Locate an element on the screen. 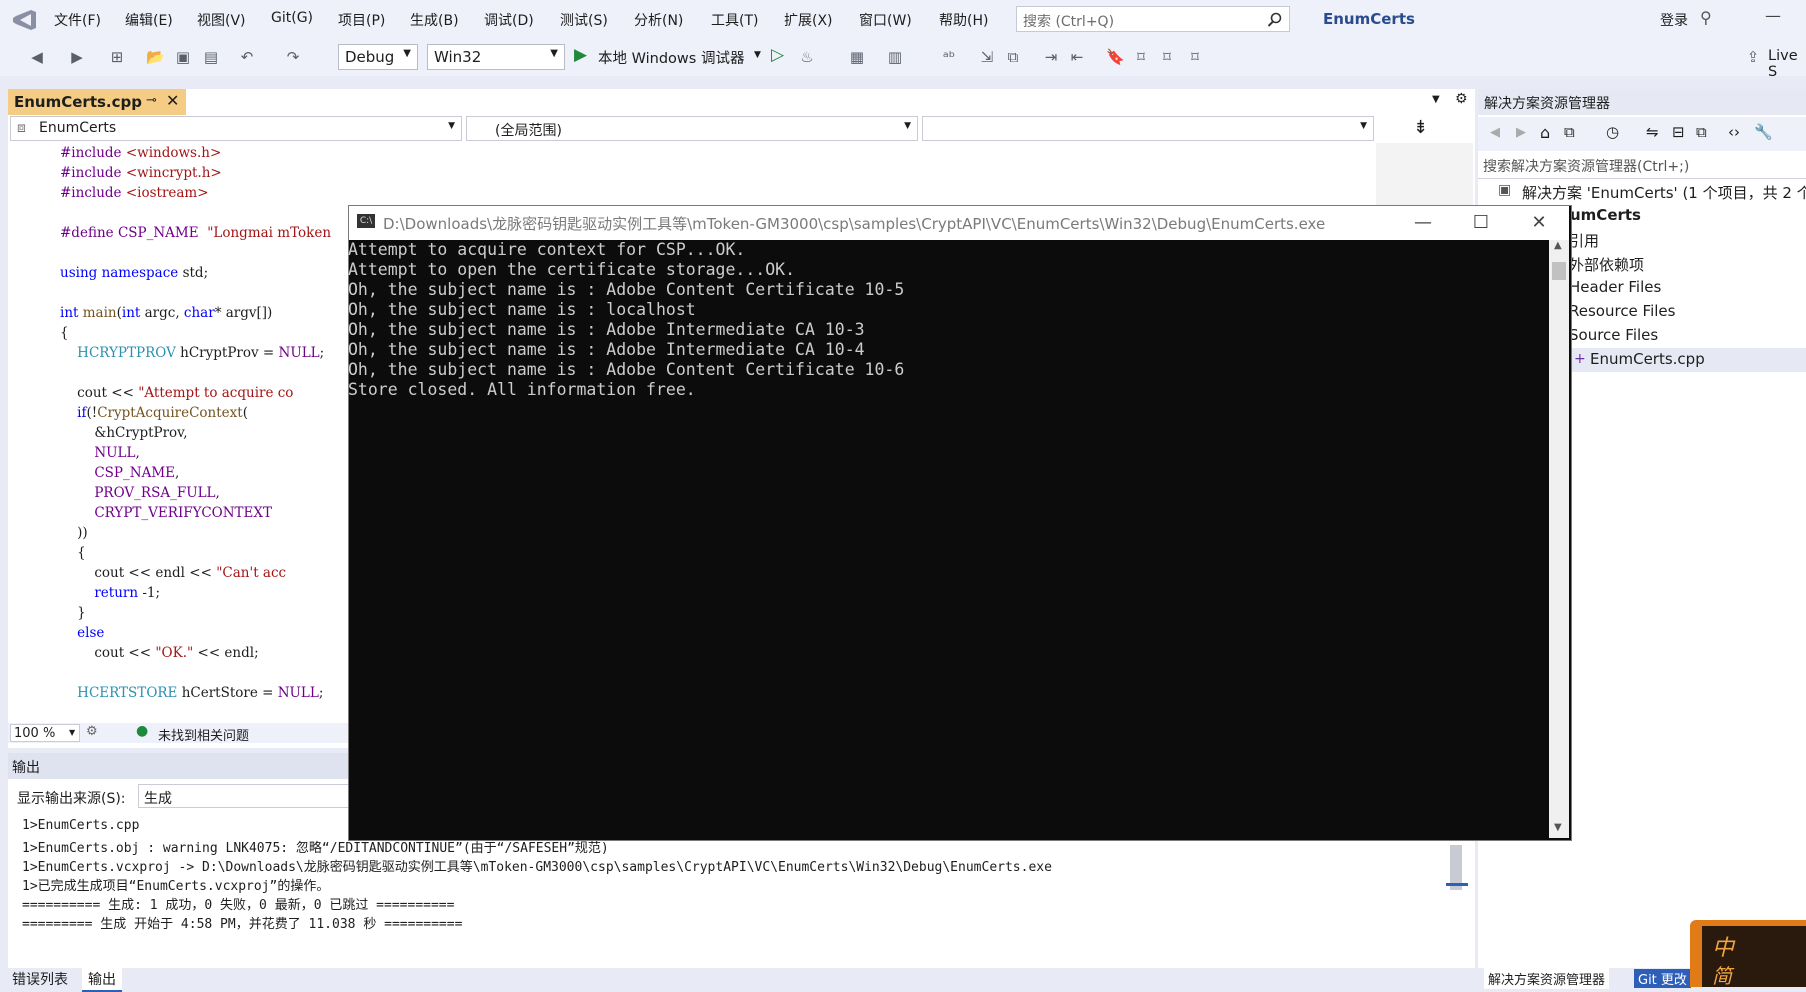  config-value: Debug is located at coordinates (370, 57).